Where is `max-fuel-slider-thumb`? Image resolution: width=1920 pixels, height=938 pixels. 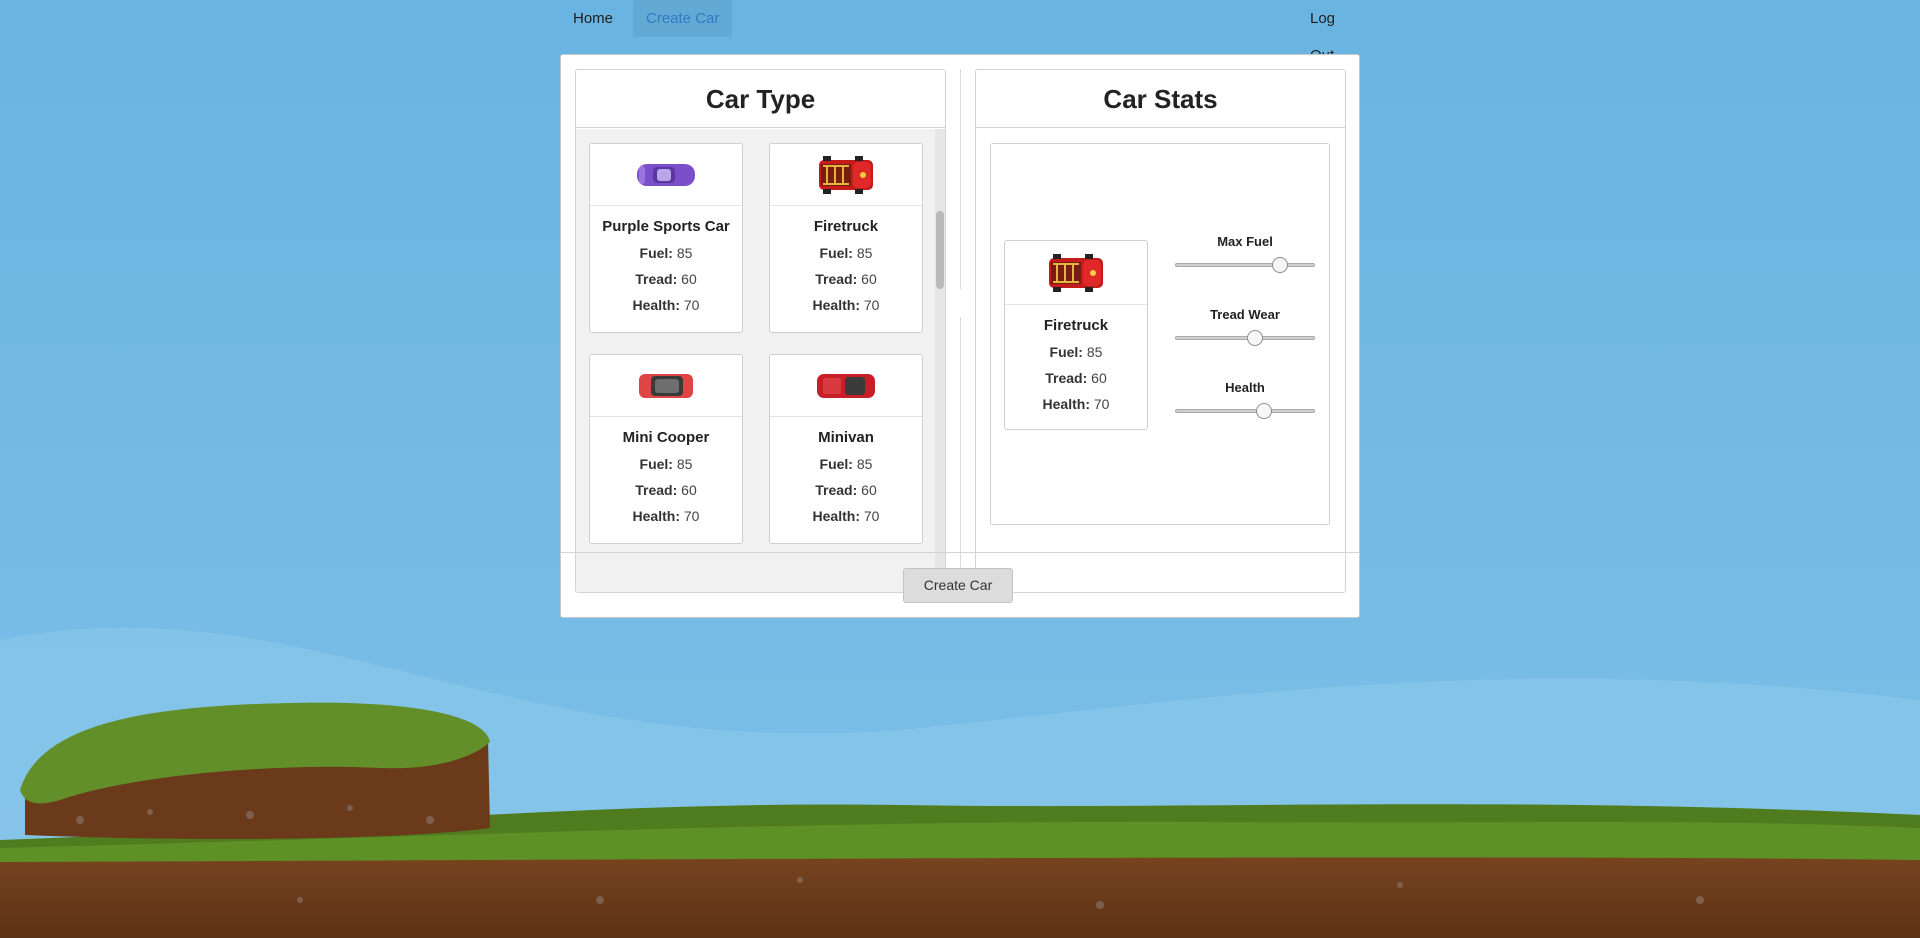 max-fuel-slider-thumb is located at coordinates (1279, 265).